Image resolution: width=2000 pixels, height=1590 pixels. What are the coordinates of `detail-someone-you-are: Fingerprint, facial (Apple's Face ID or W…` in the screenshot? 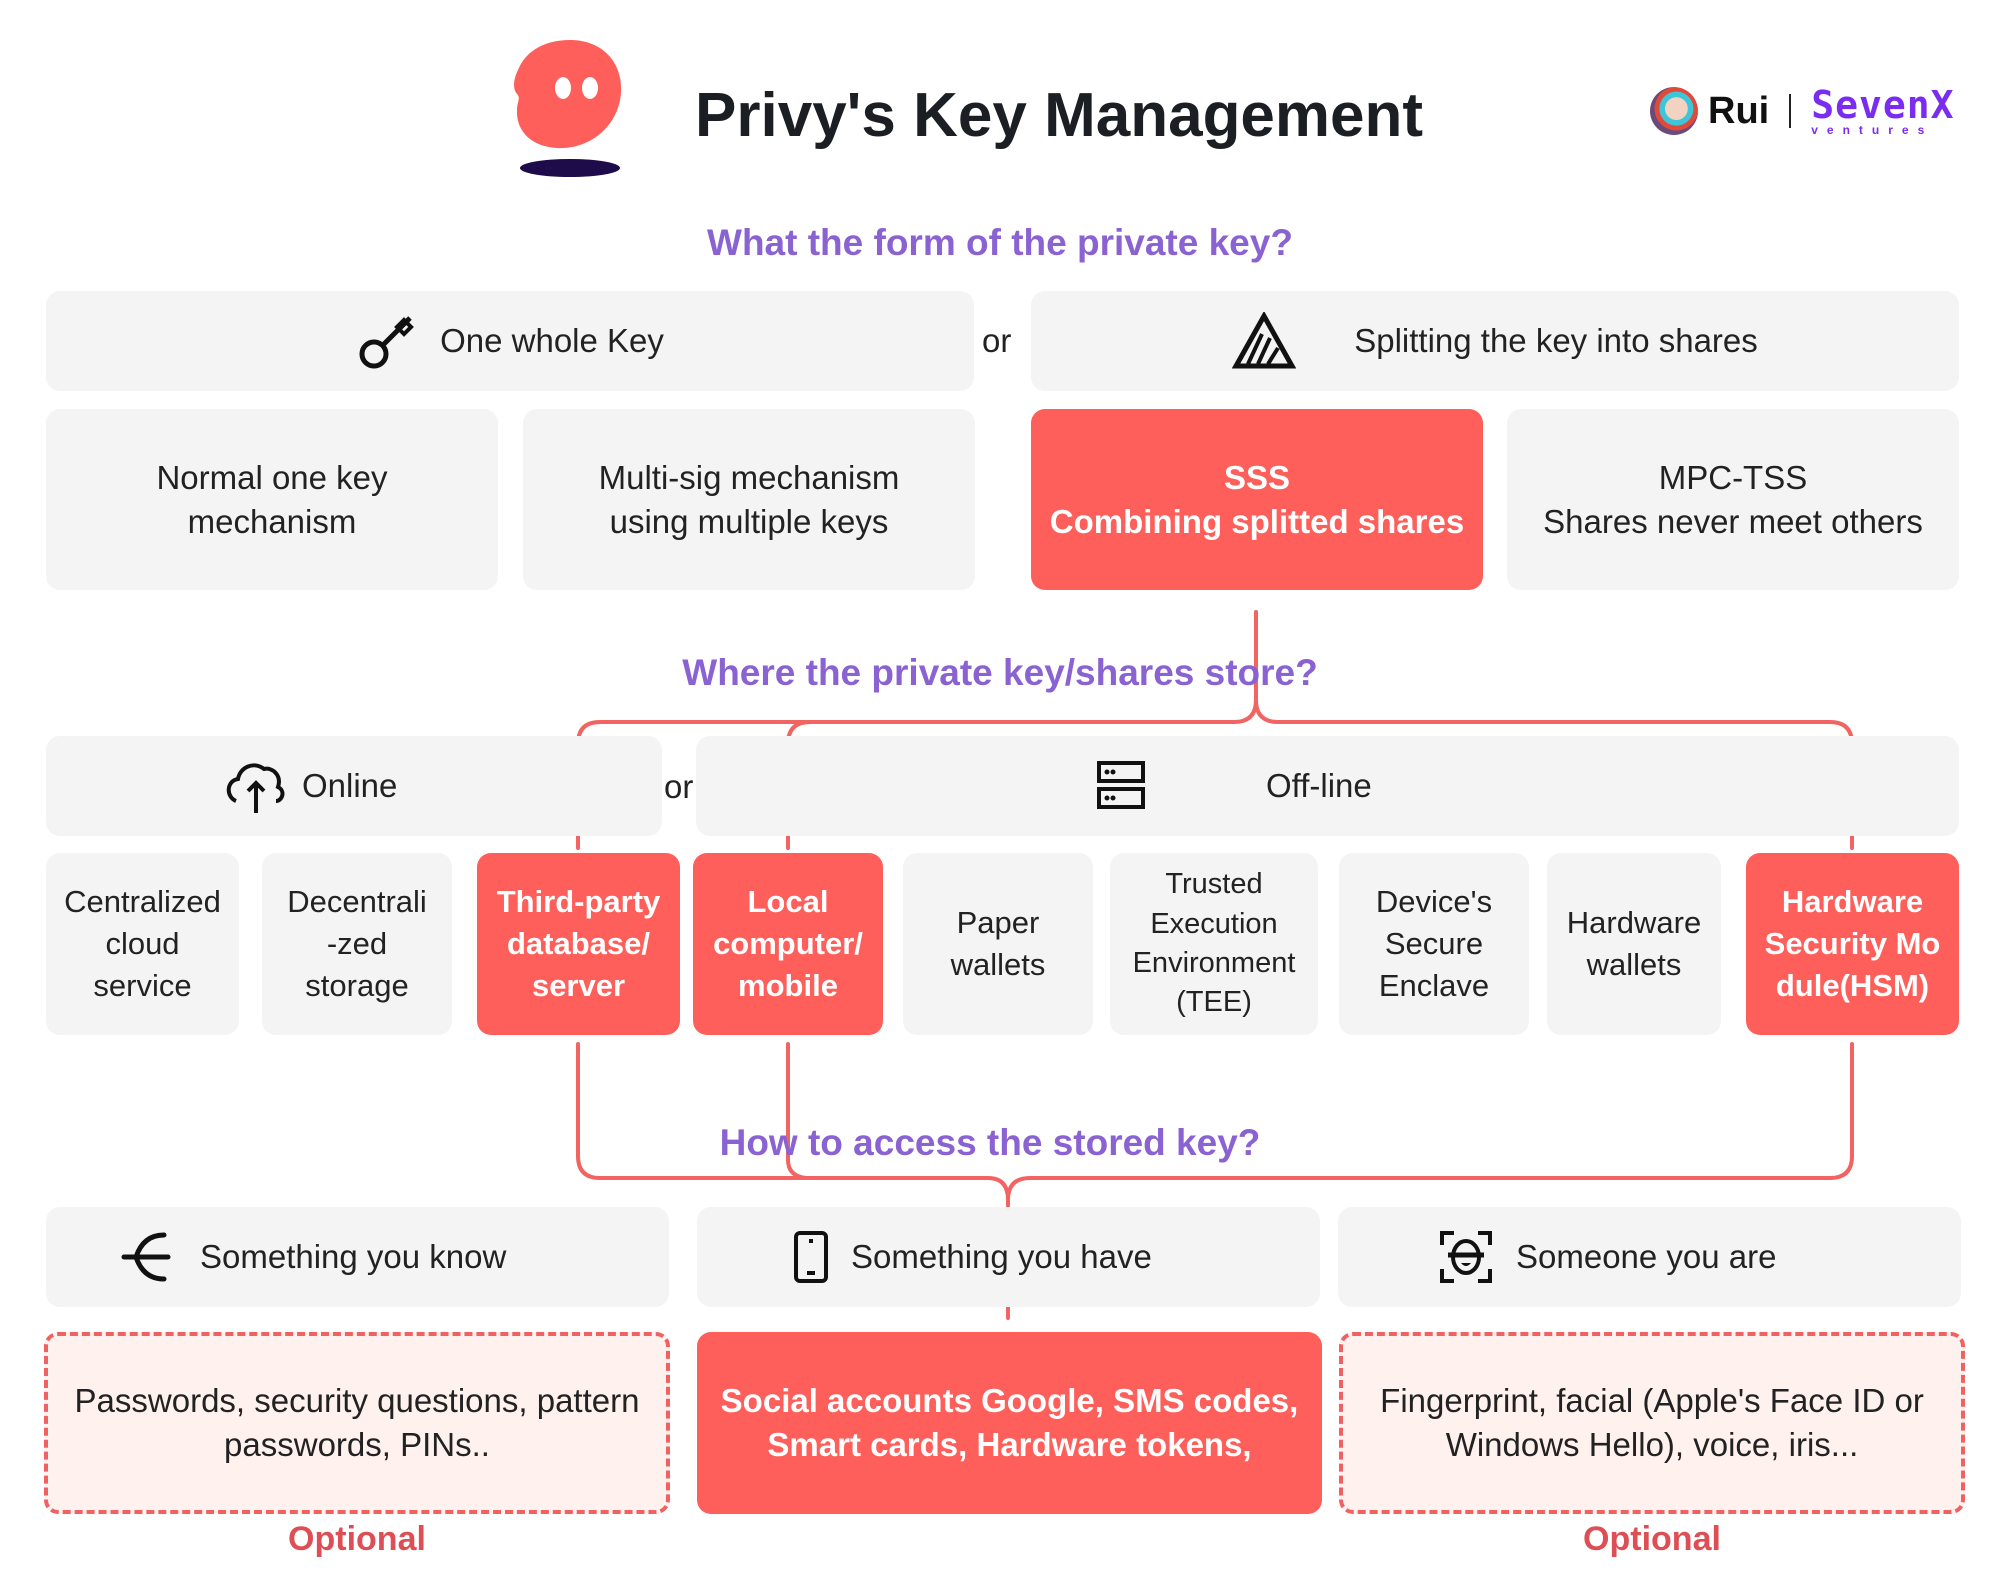 It's located at (1652, 1423).